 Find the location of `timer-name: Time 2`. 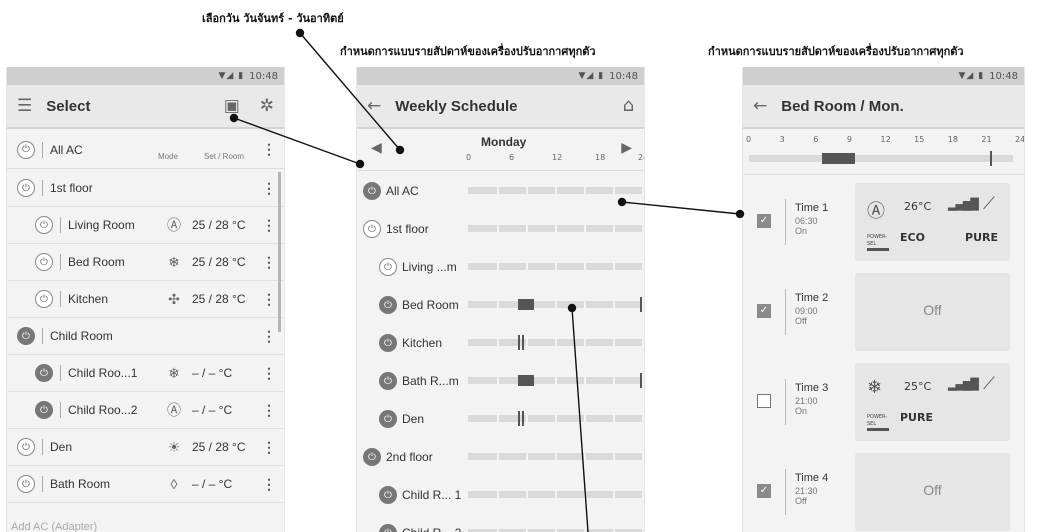

timer-name: Time 2 is located at coordinates (812, 298).